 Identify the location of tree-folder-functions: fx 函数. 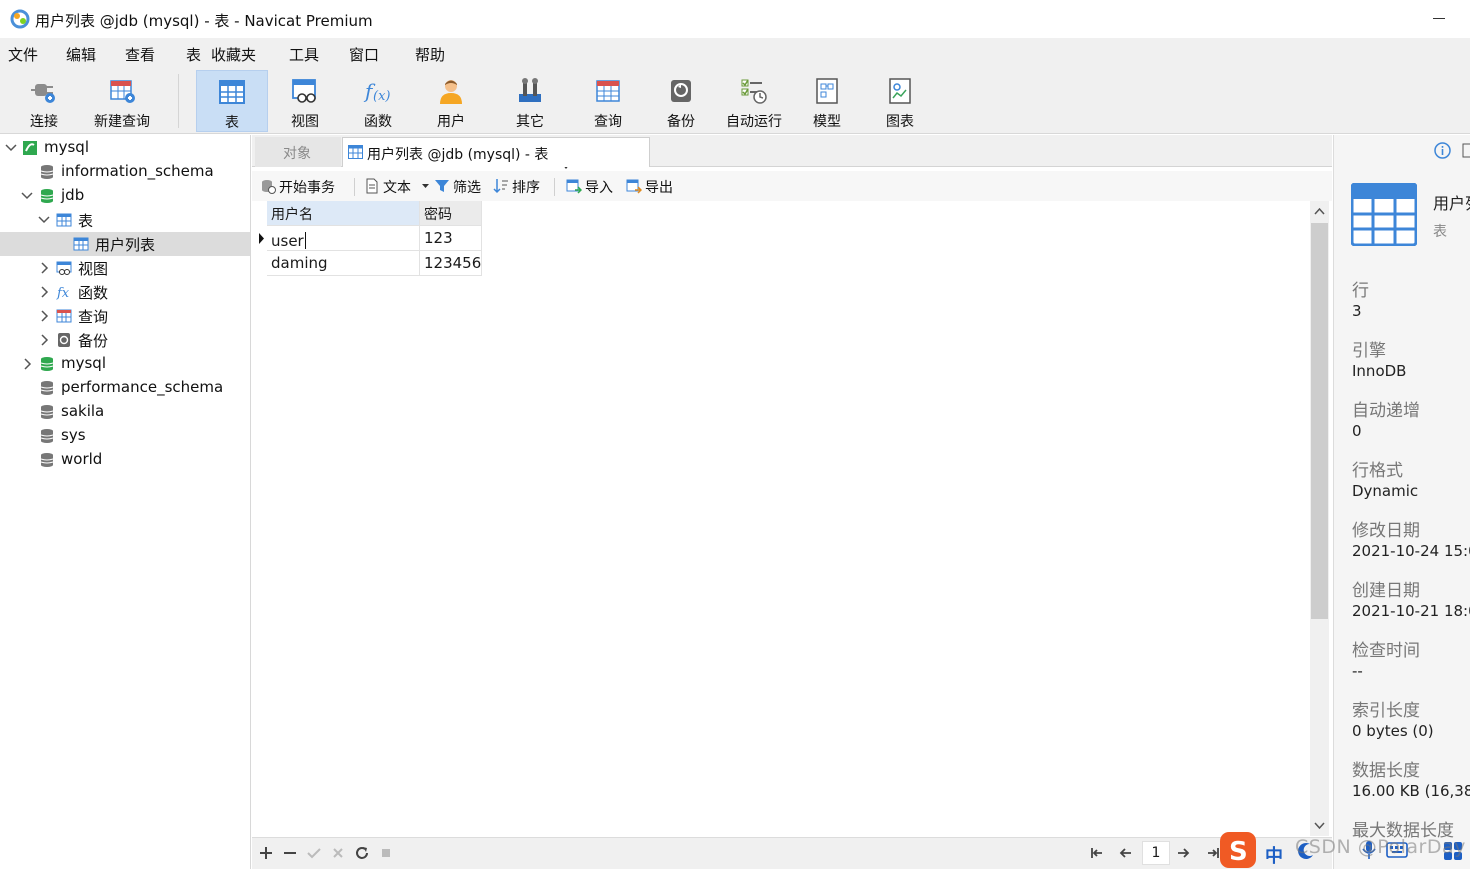
(125, 292).